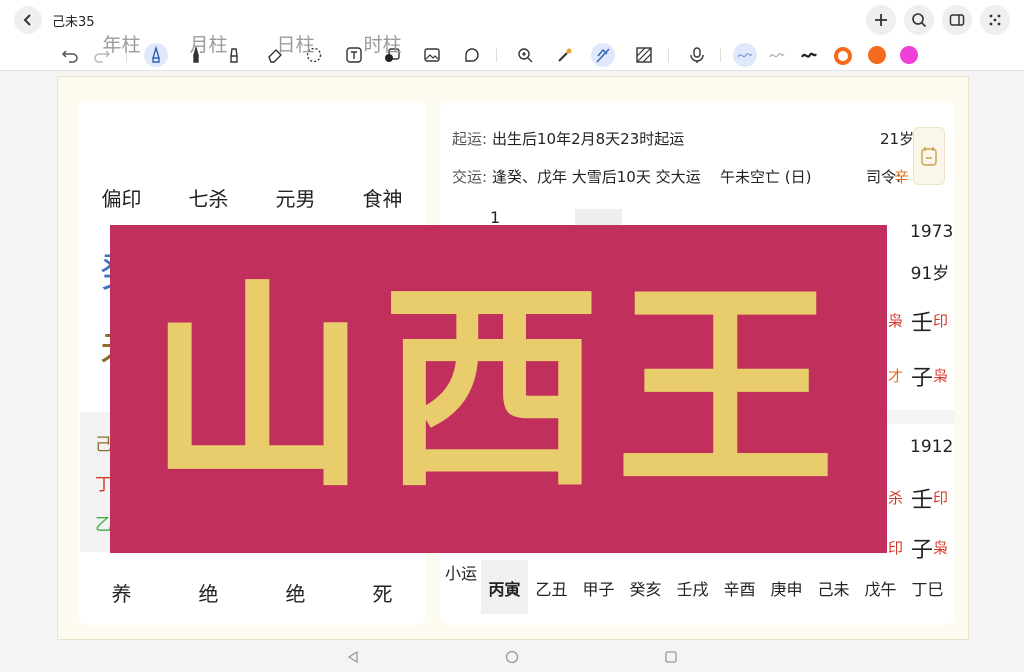 The width and height of the screenshot is (1024, 672). What do you see at coordinates (843, 56) in the screenshot?
I see `color-orange-selected` at bounding box center [843, 56].